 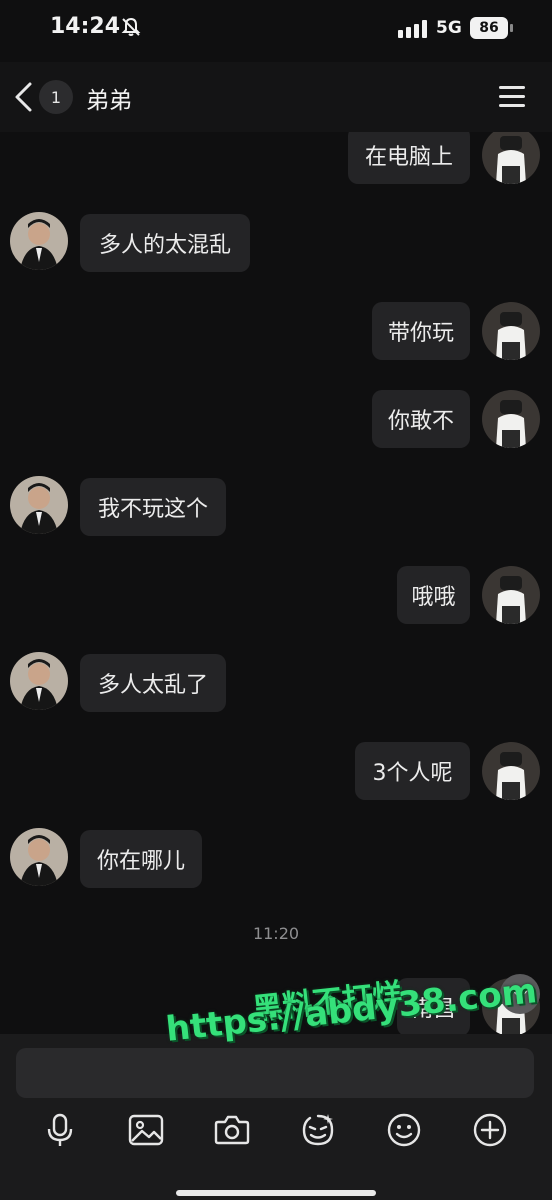 I want to click on signal-icon, so click(x=412, y=29).